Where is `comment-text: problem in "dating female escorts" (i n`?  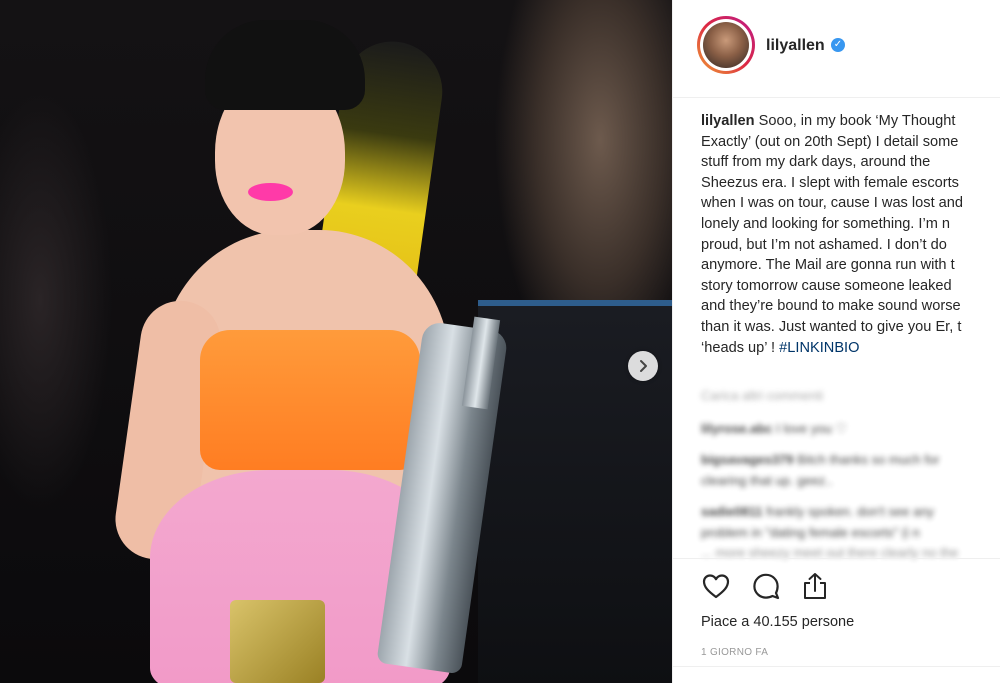
comment-text: problem in "dating female escorts" (i n is located at coordinates (810, 532).